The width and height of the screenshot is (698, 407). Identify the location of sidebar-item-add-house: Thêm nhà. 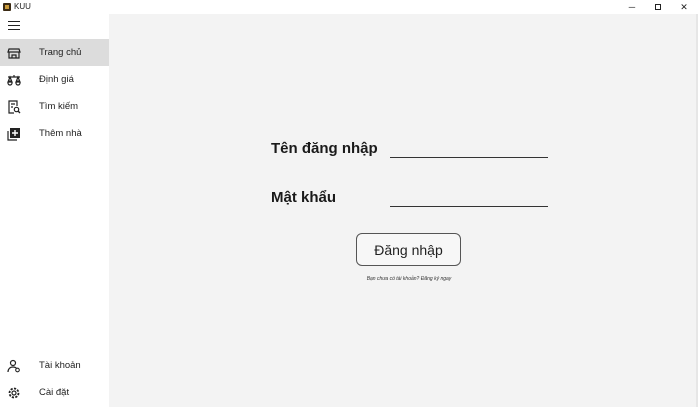
(54, 133).